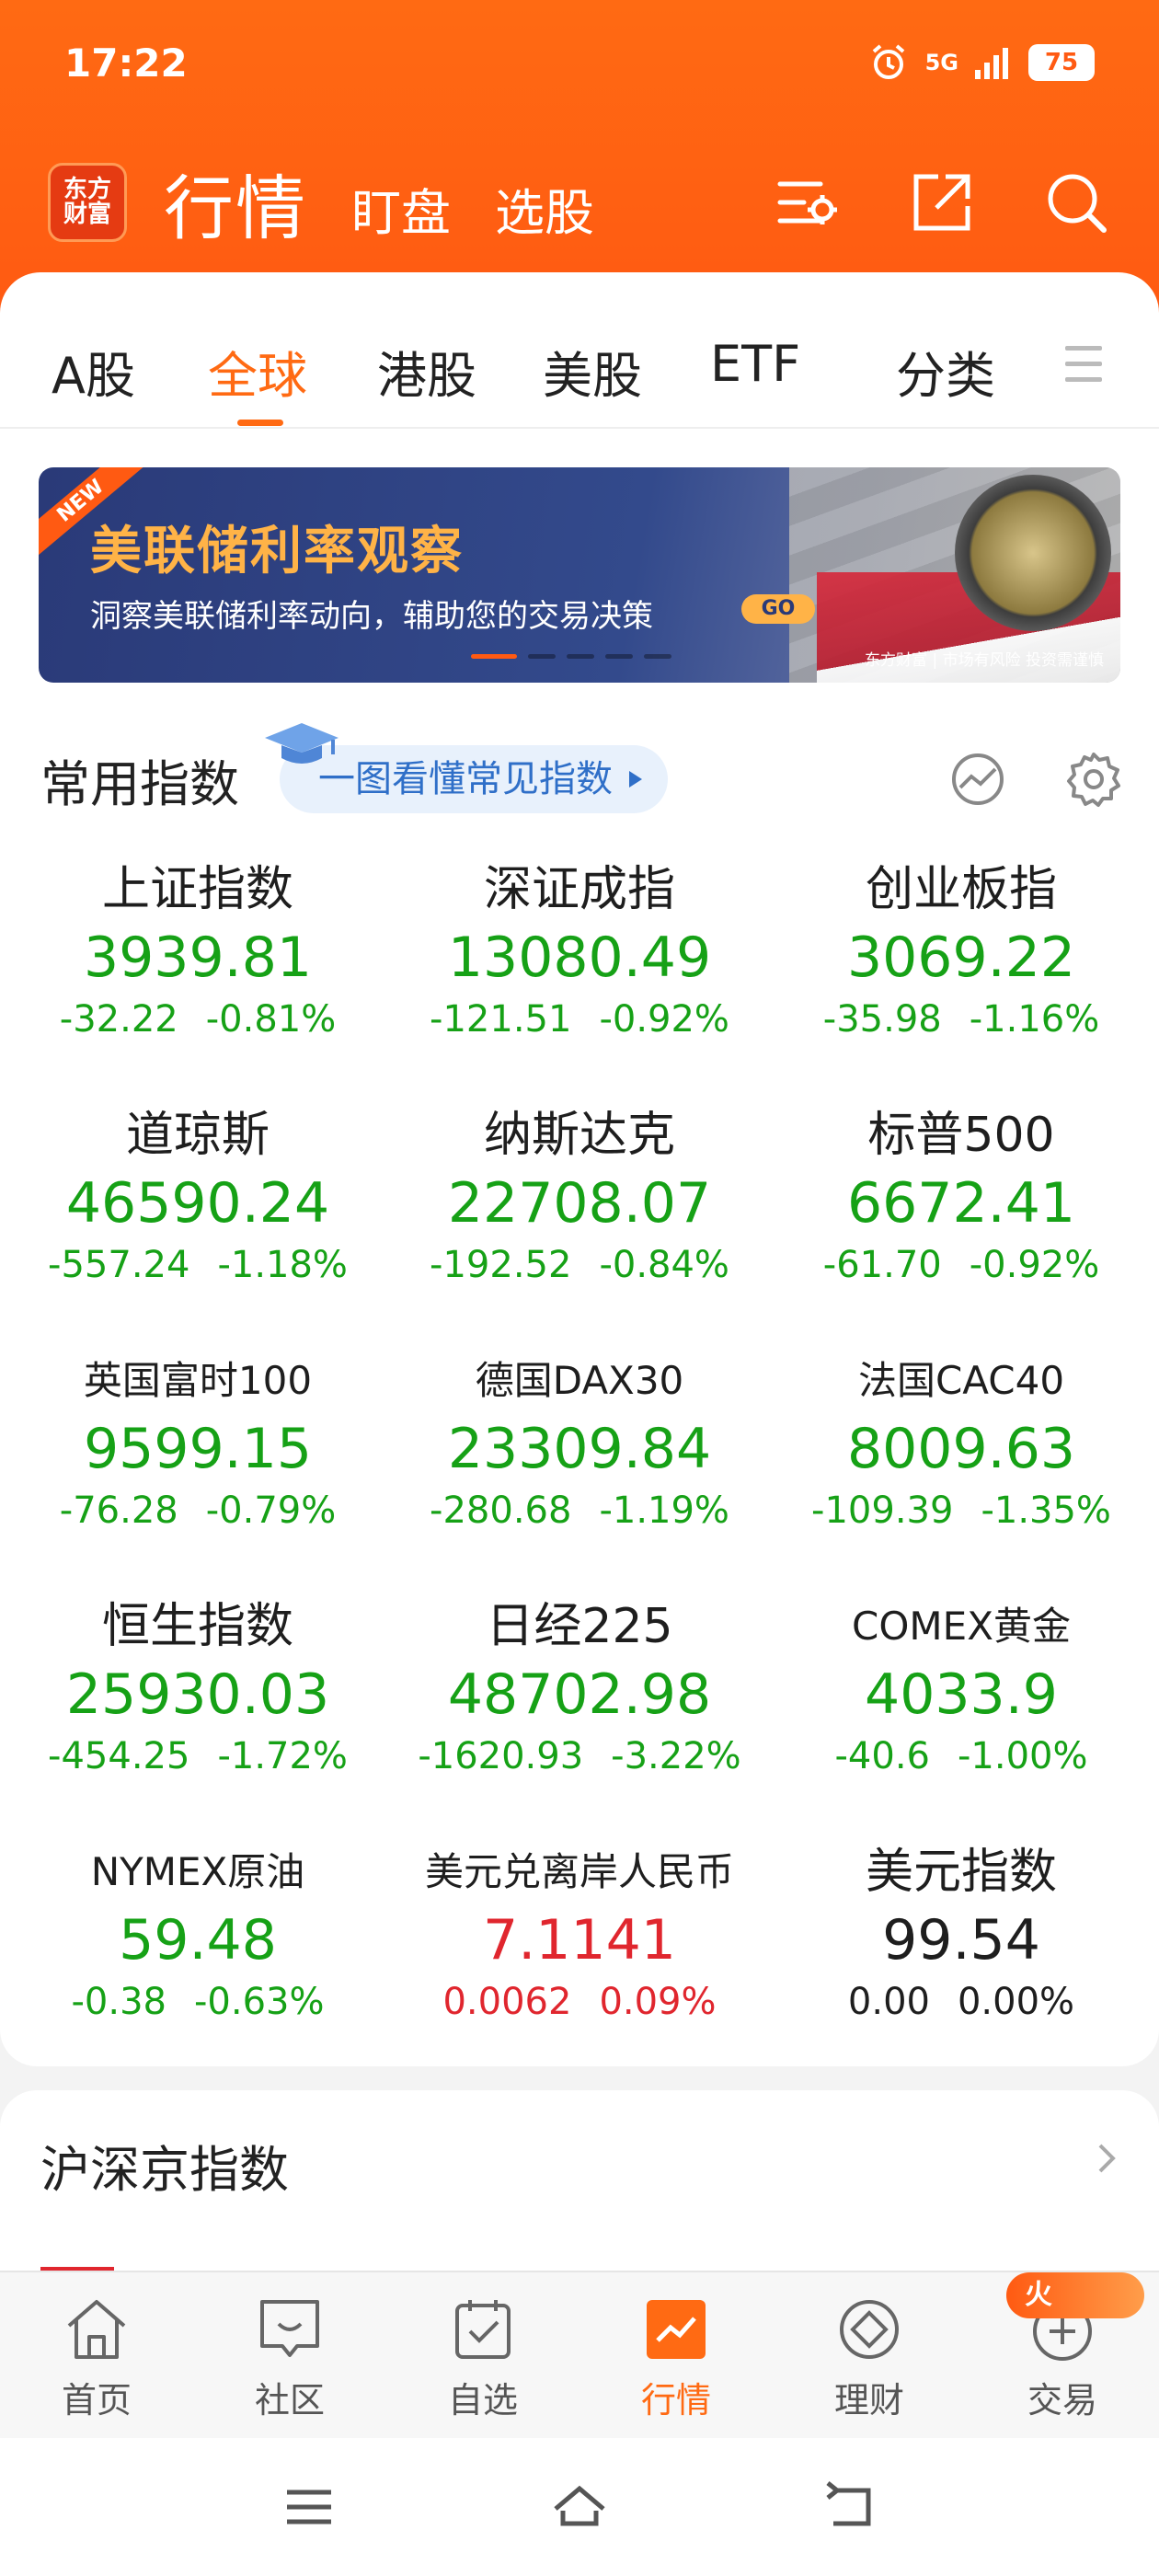 Image resolution: width=1159 pixels, height=2576 pixels. What do you see at coordinates (941, 62) in the screenshot?
I see `network-label: 5G` at bounding box center [941, 62].